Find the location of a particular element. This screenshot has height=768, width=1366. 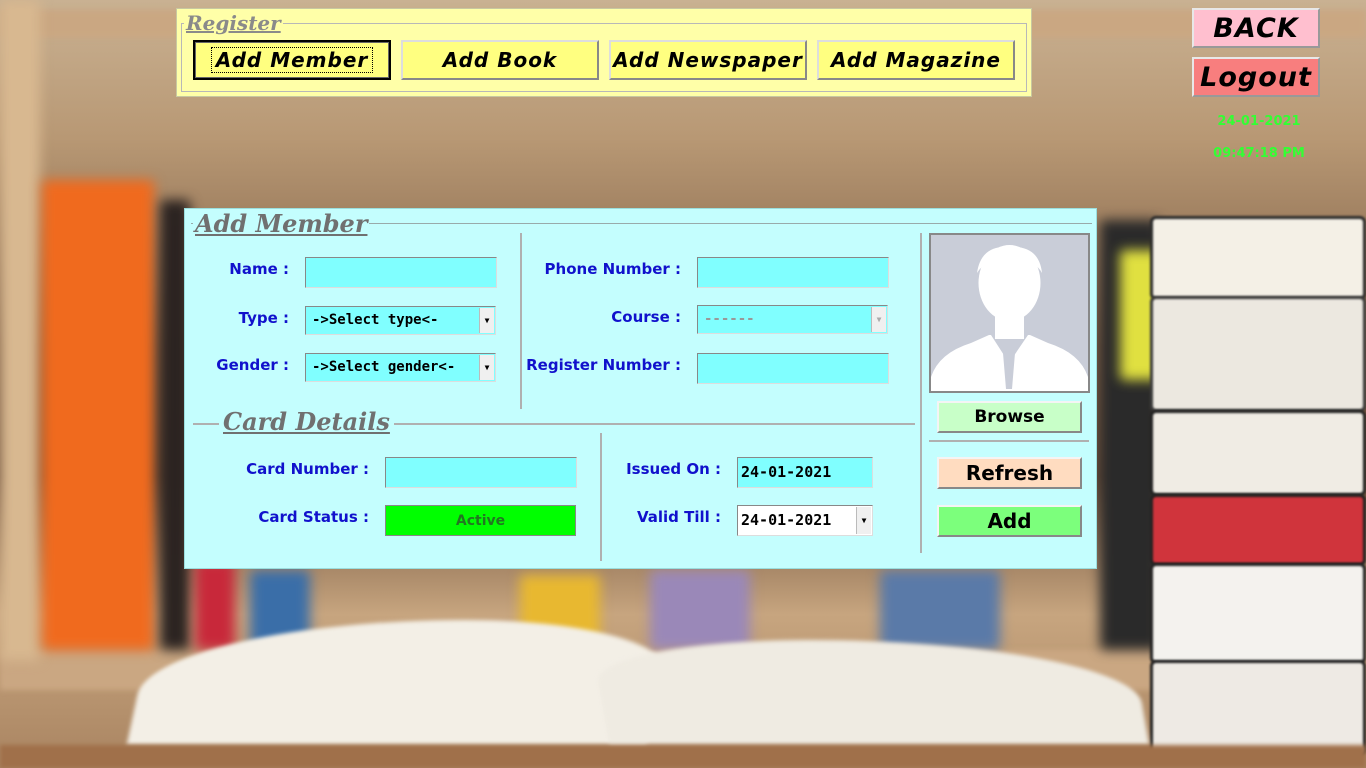

valid-till-date-picker: 24-01-2021 ▼ is located at coordinates (805, 520).